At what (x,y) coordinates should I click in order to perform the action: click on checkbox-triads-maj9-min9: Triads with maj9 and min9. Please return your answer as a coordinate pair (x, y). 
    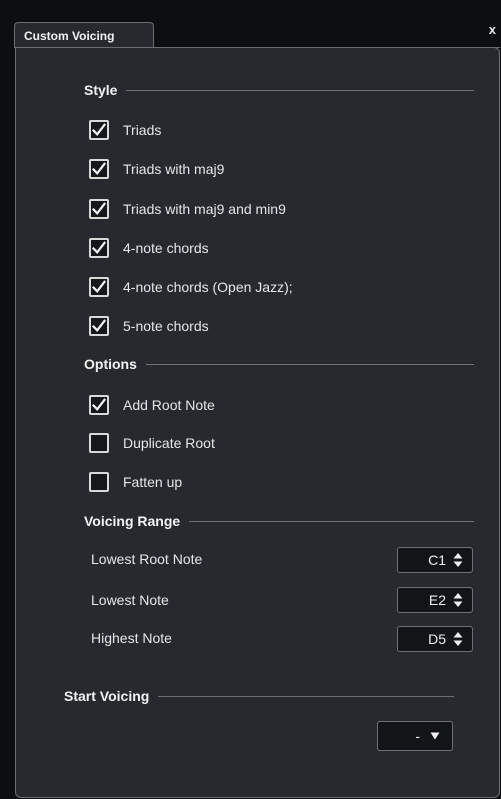
    Looking at the image, I should click on (187, 209).